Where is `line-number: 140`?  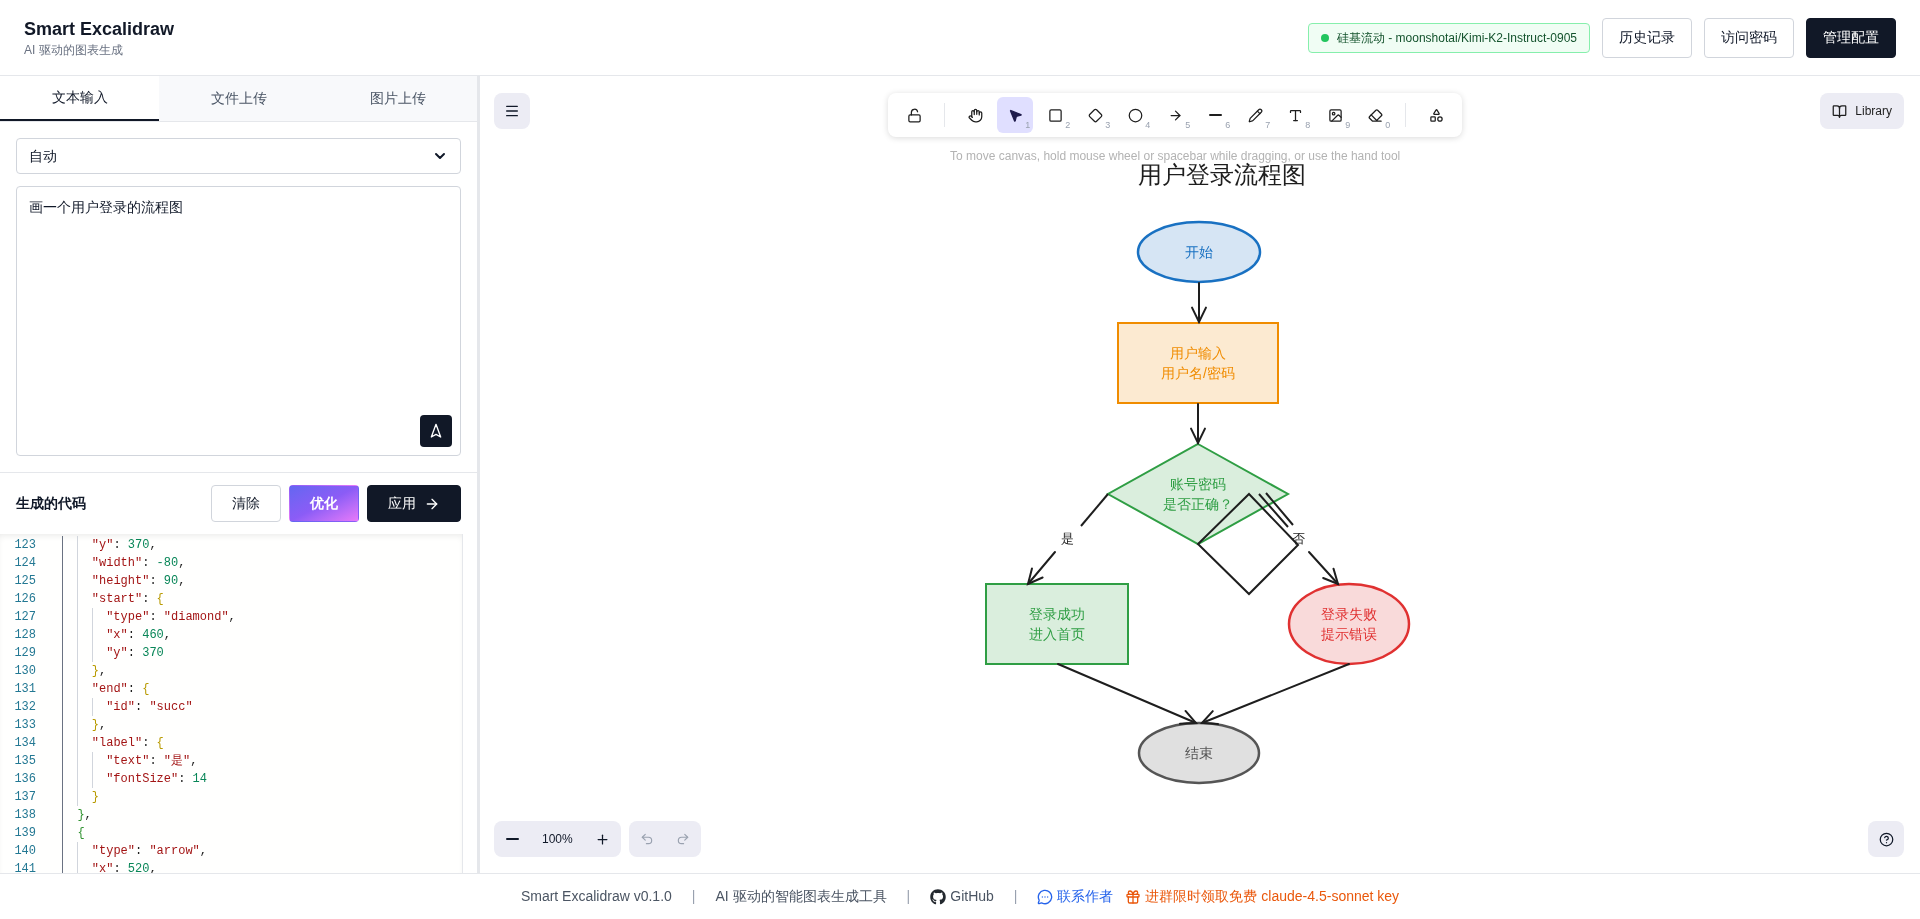
line-number: 140 is located at coordinates (24, 851).